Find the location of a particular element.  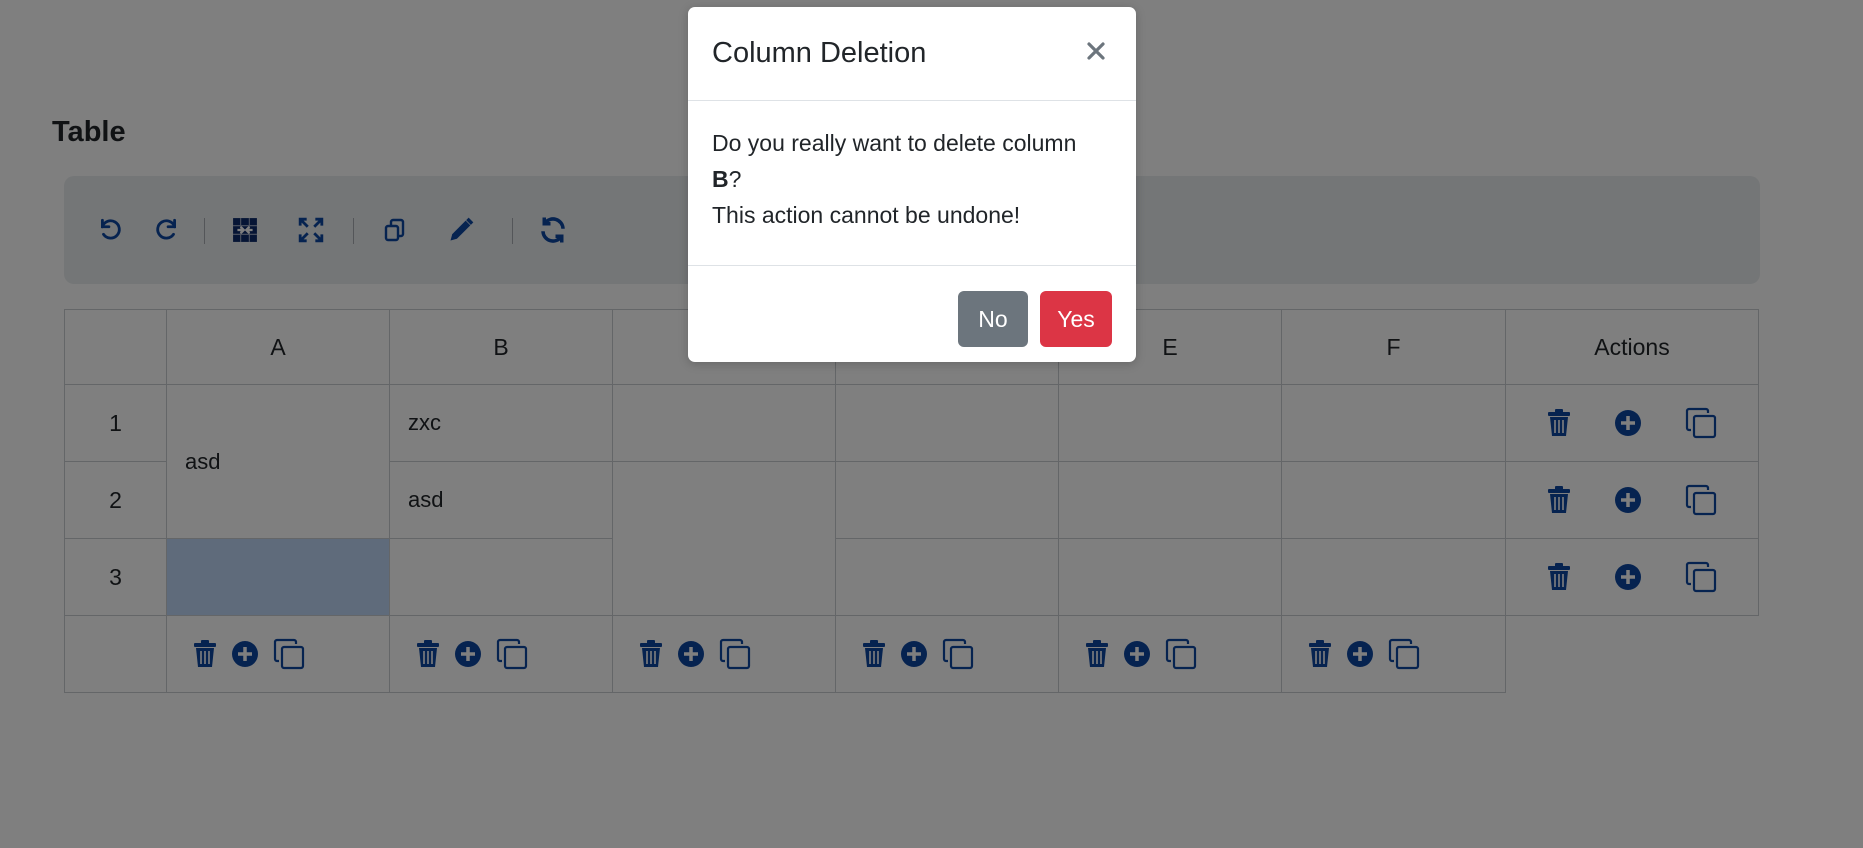

column-name: B is located at coordinates (720, 179).